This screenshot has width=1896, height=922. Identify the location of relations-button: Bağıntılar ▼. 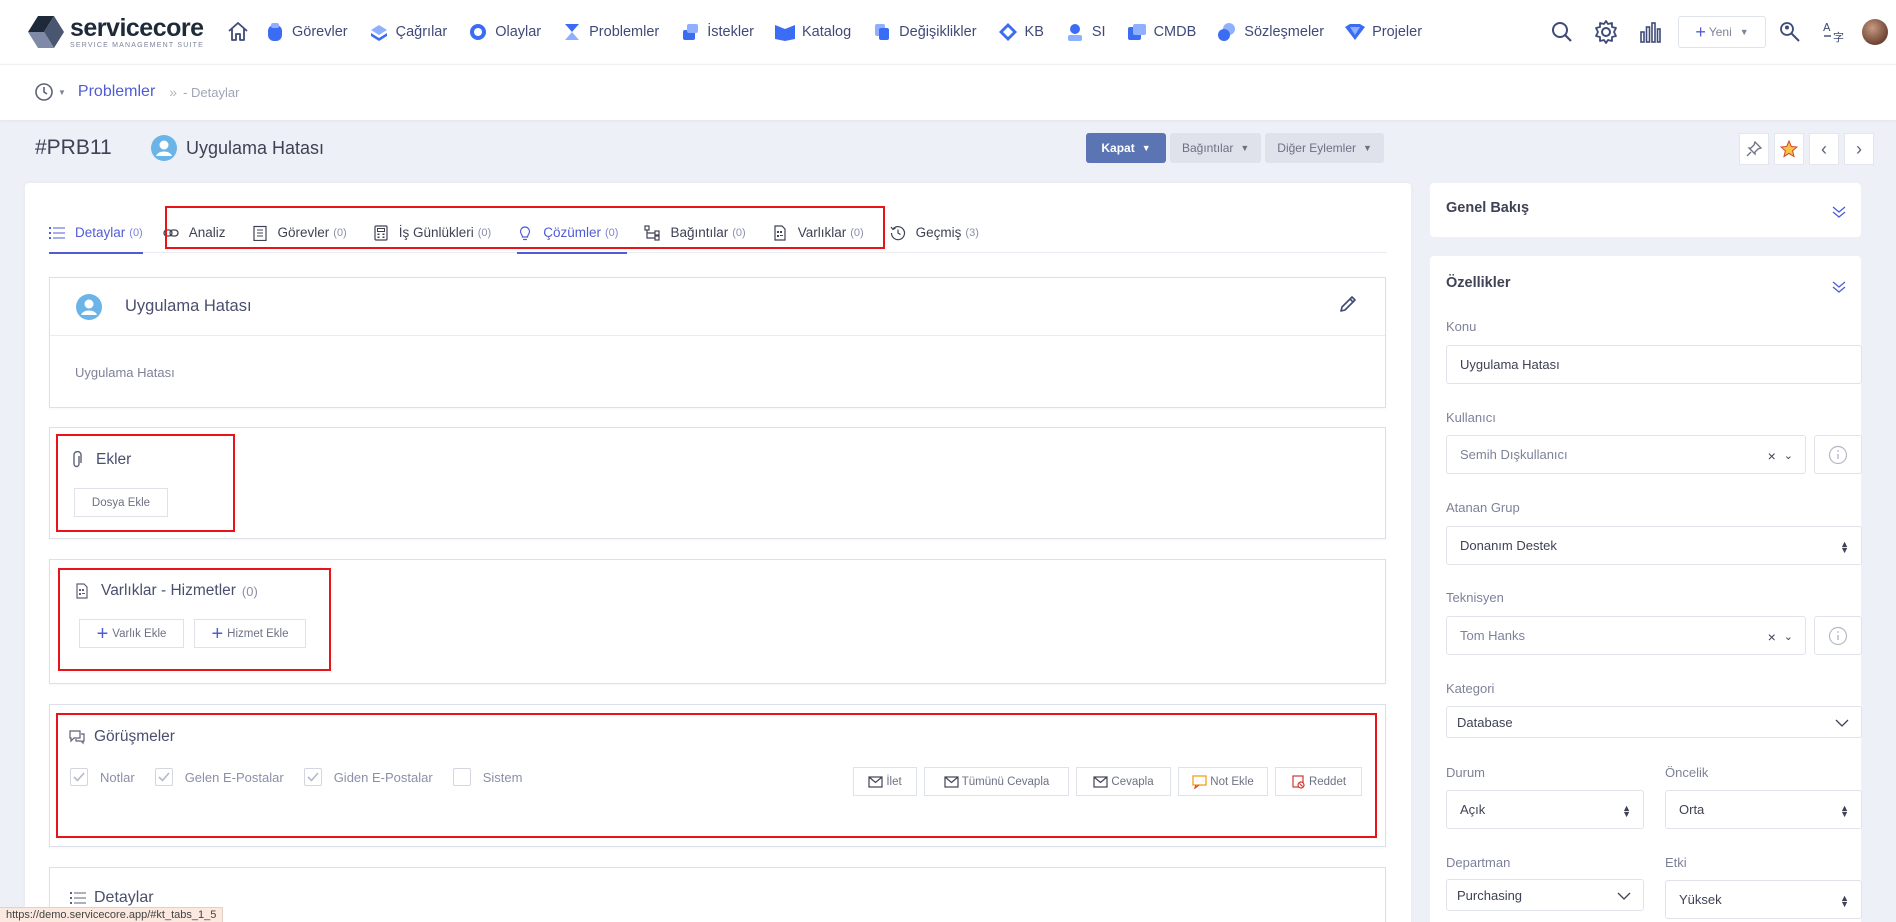
(1216, 148).